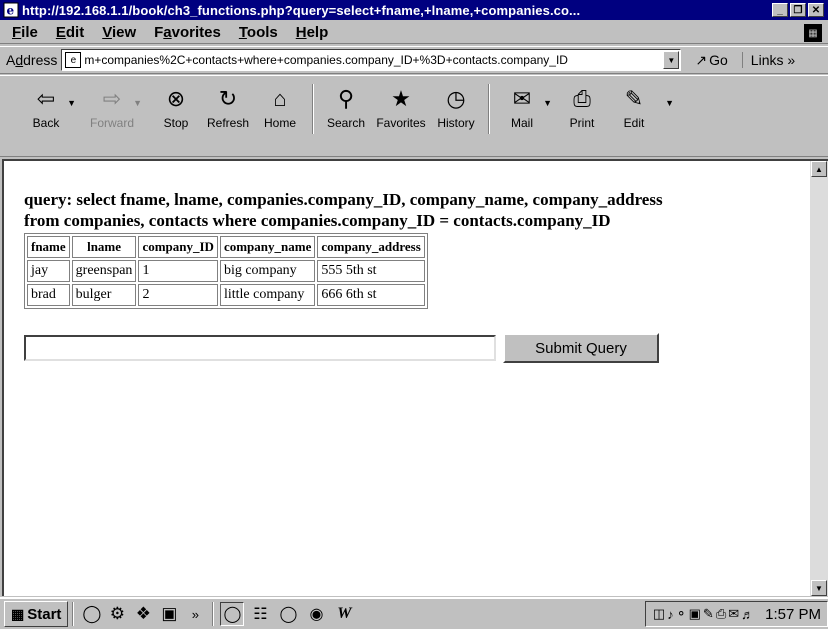 This screenshot has height=629, width=828. I want to click on quicklaunch-outlook-icon: ⚙, so click(117, 614).